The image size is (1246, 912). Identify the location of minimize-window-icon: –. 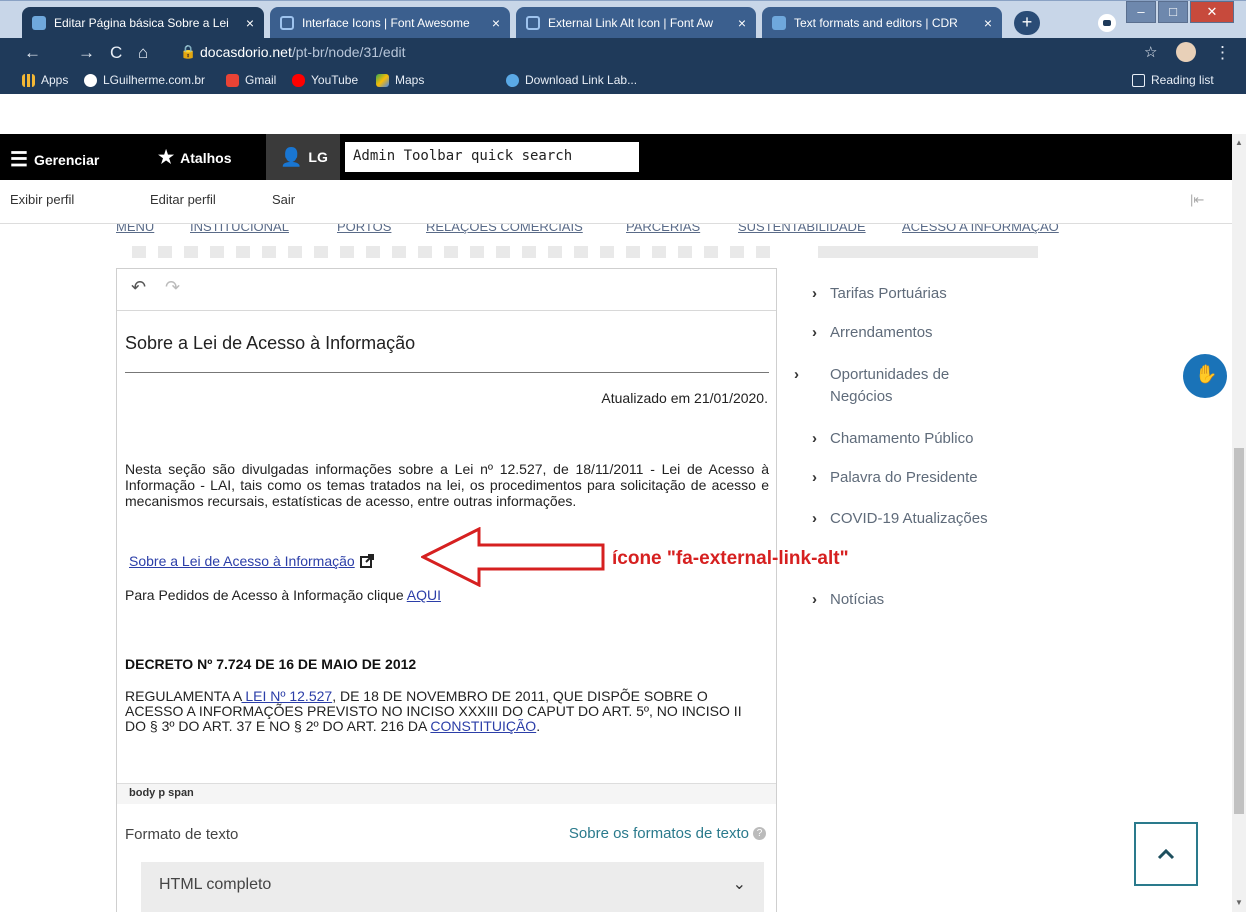
(1141, 12).